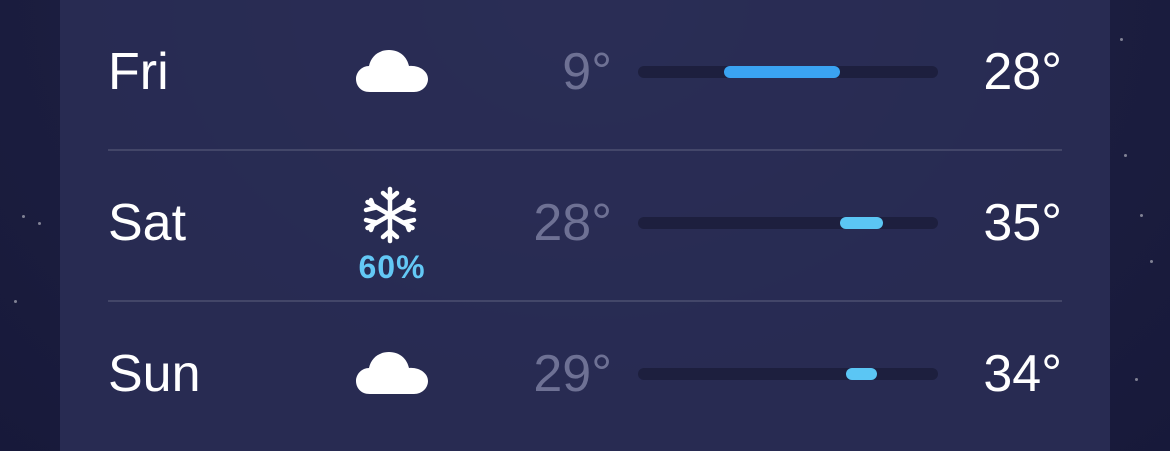 This screenshot has height=451, width=1170. What do you see at coordinates (1022, 374) in the screenshot?
I see `high-temp: 34°` at bounding box center [1022, 374].